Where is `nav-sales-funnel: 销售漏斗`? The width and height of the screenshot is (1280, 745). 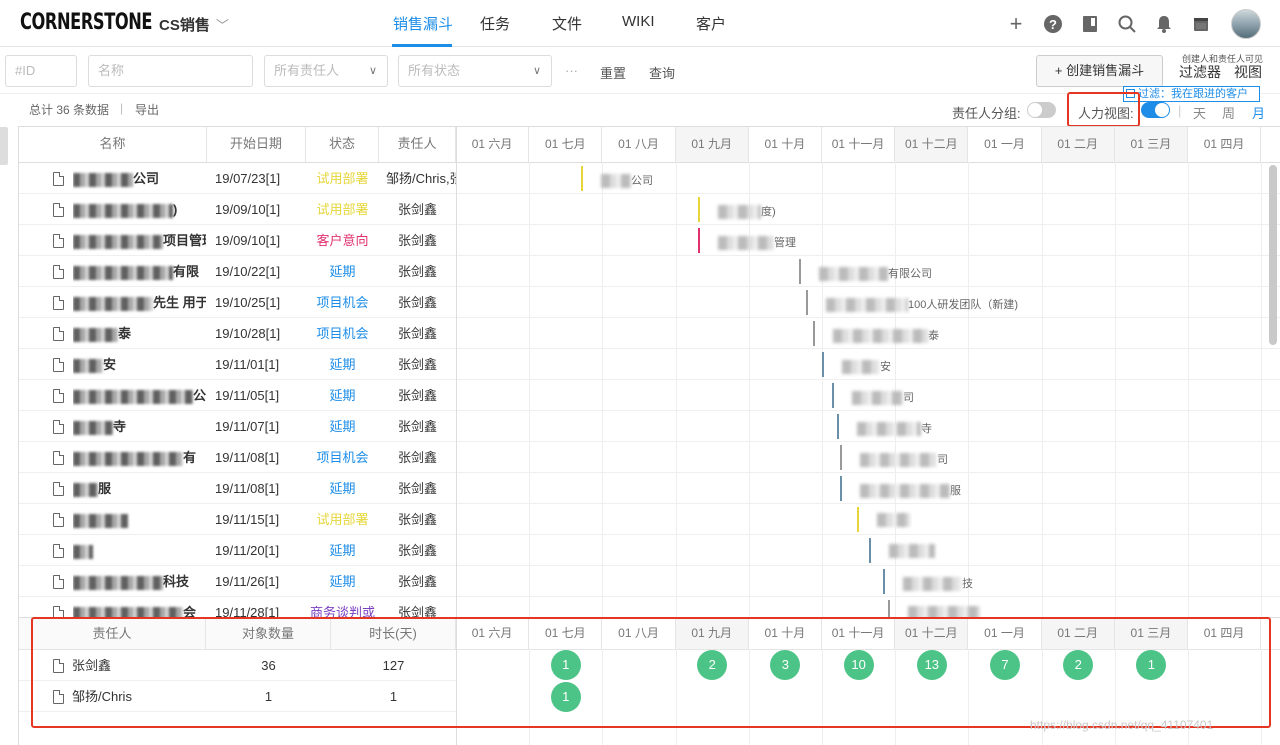
nav-sales-funnel: 销售漏斗 is located at coordinates (423, 23).